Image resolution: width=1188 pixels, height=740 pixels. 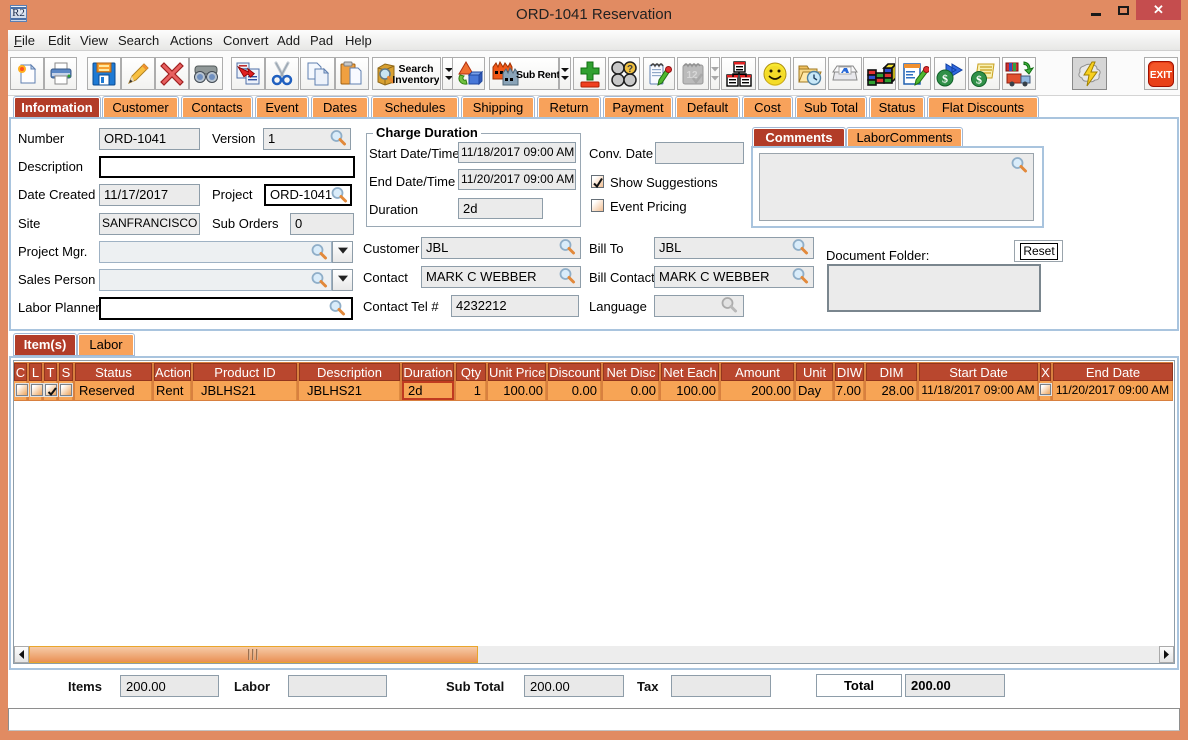 What do you see at coordinates (692, 75) in the screenshot?
I see `svg-text: 12` at bounding box center [692, 75].